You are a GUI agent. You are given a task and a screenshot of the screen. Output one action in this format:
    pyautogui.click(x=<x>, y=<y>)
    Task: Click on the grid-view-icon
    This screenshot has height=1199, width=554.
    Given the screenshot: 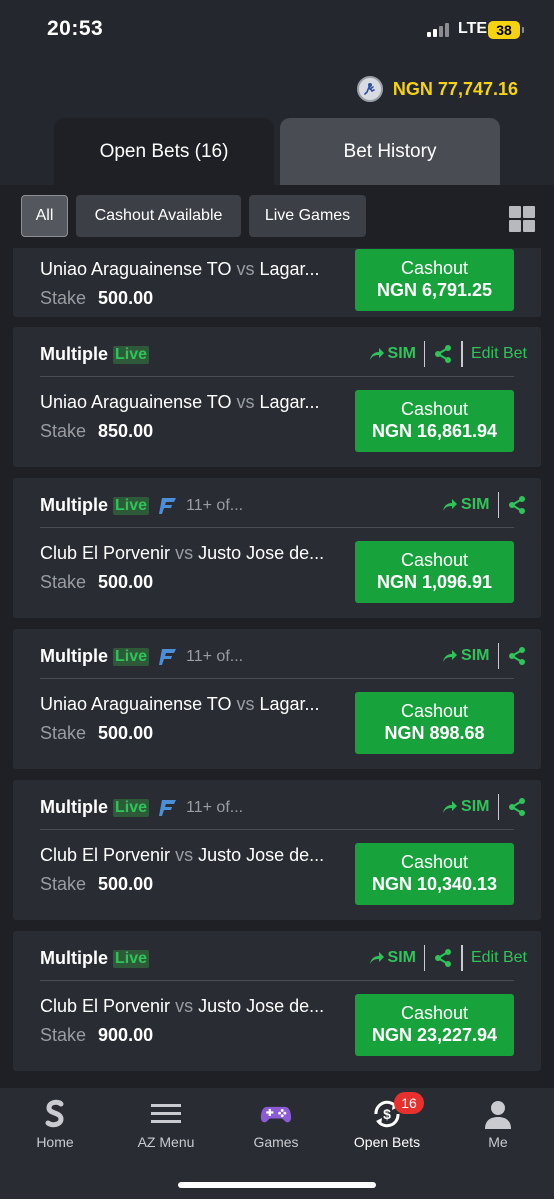 What is the action you would take?
    pyautogui.click(x=522, y=219)
    